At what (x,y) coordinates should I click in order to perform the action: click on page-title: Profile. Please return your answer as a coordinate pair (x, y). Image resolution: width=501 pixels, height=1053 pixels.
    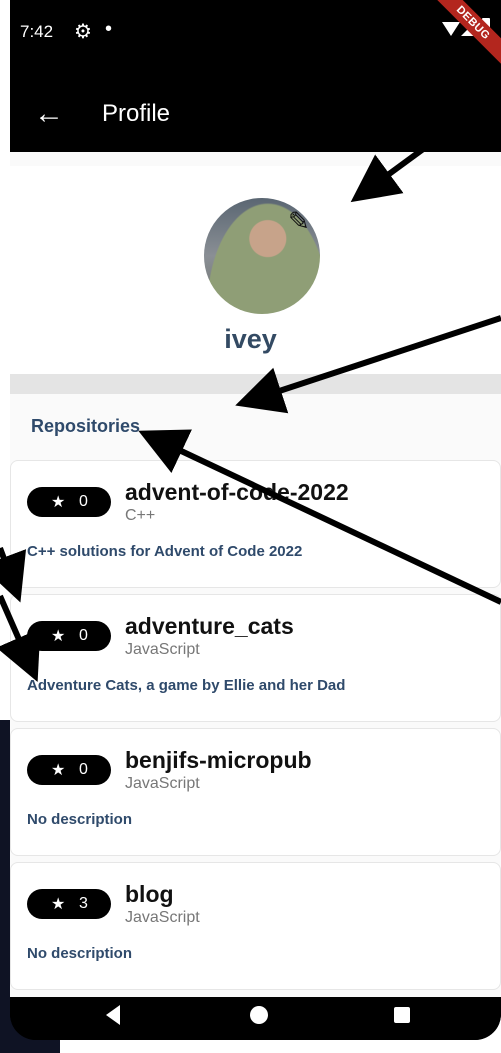
    Looking at the image, I should click on (136, 113).